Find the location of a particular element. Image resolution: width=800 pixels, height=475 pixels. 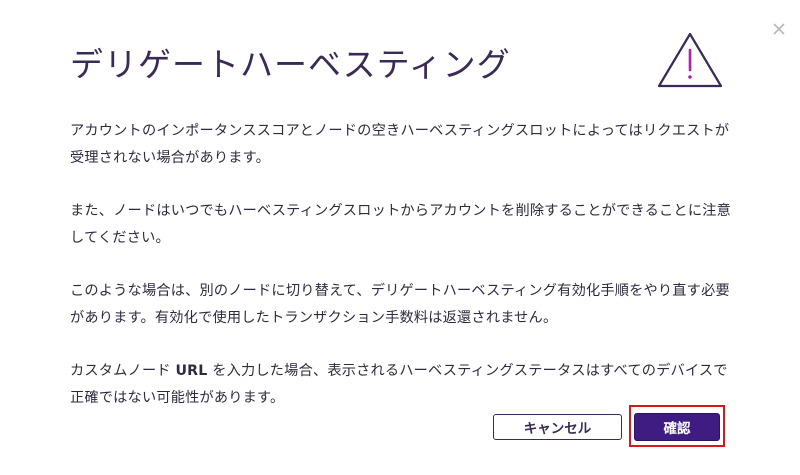

cancel-button: キャンセル is located at coordinates (557, 427).